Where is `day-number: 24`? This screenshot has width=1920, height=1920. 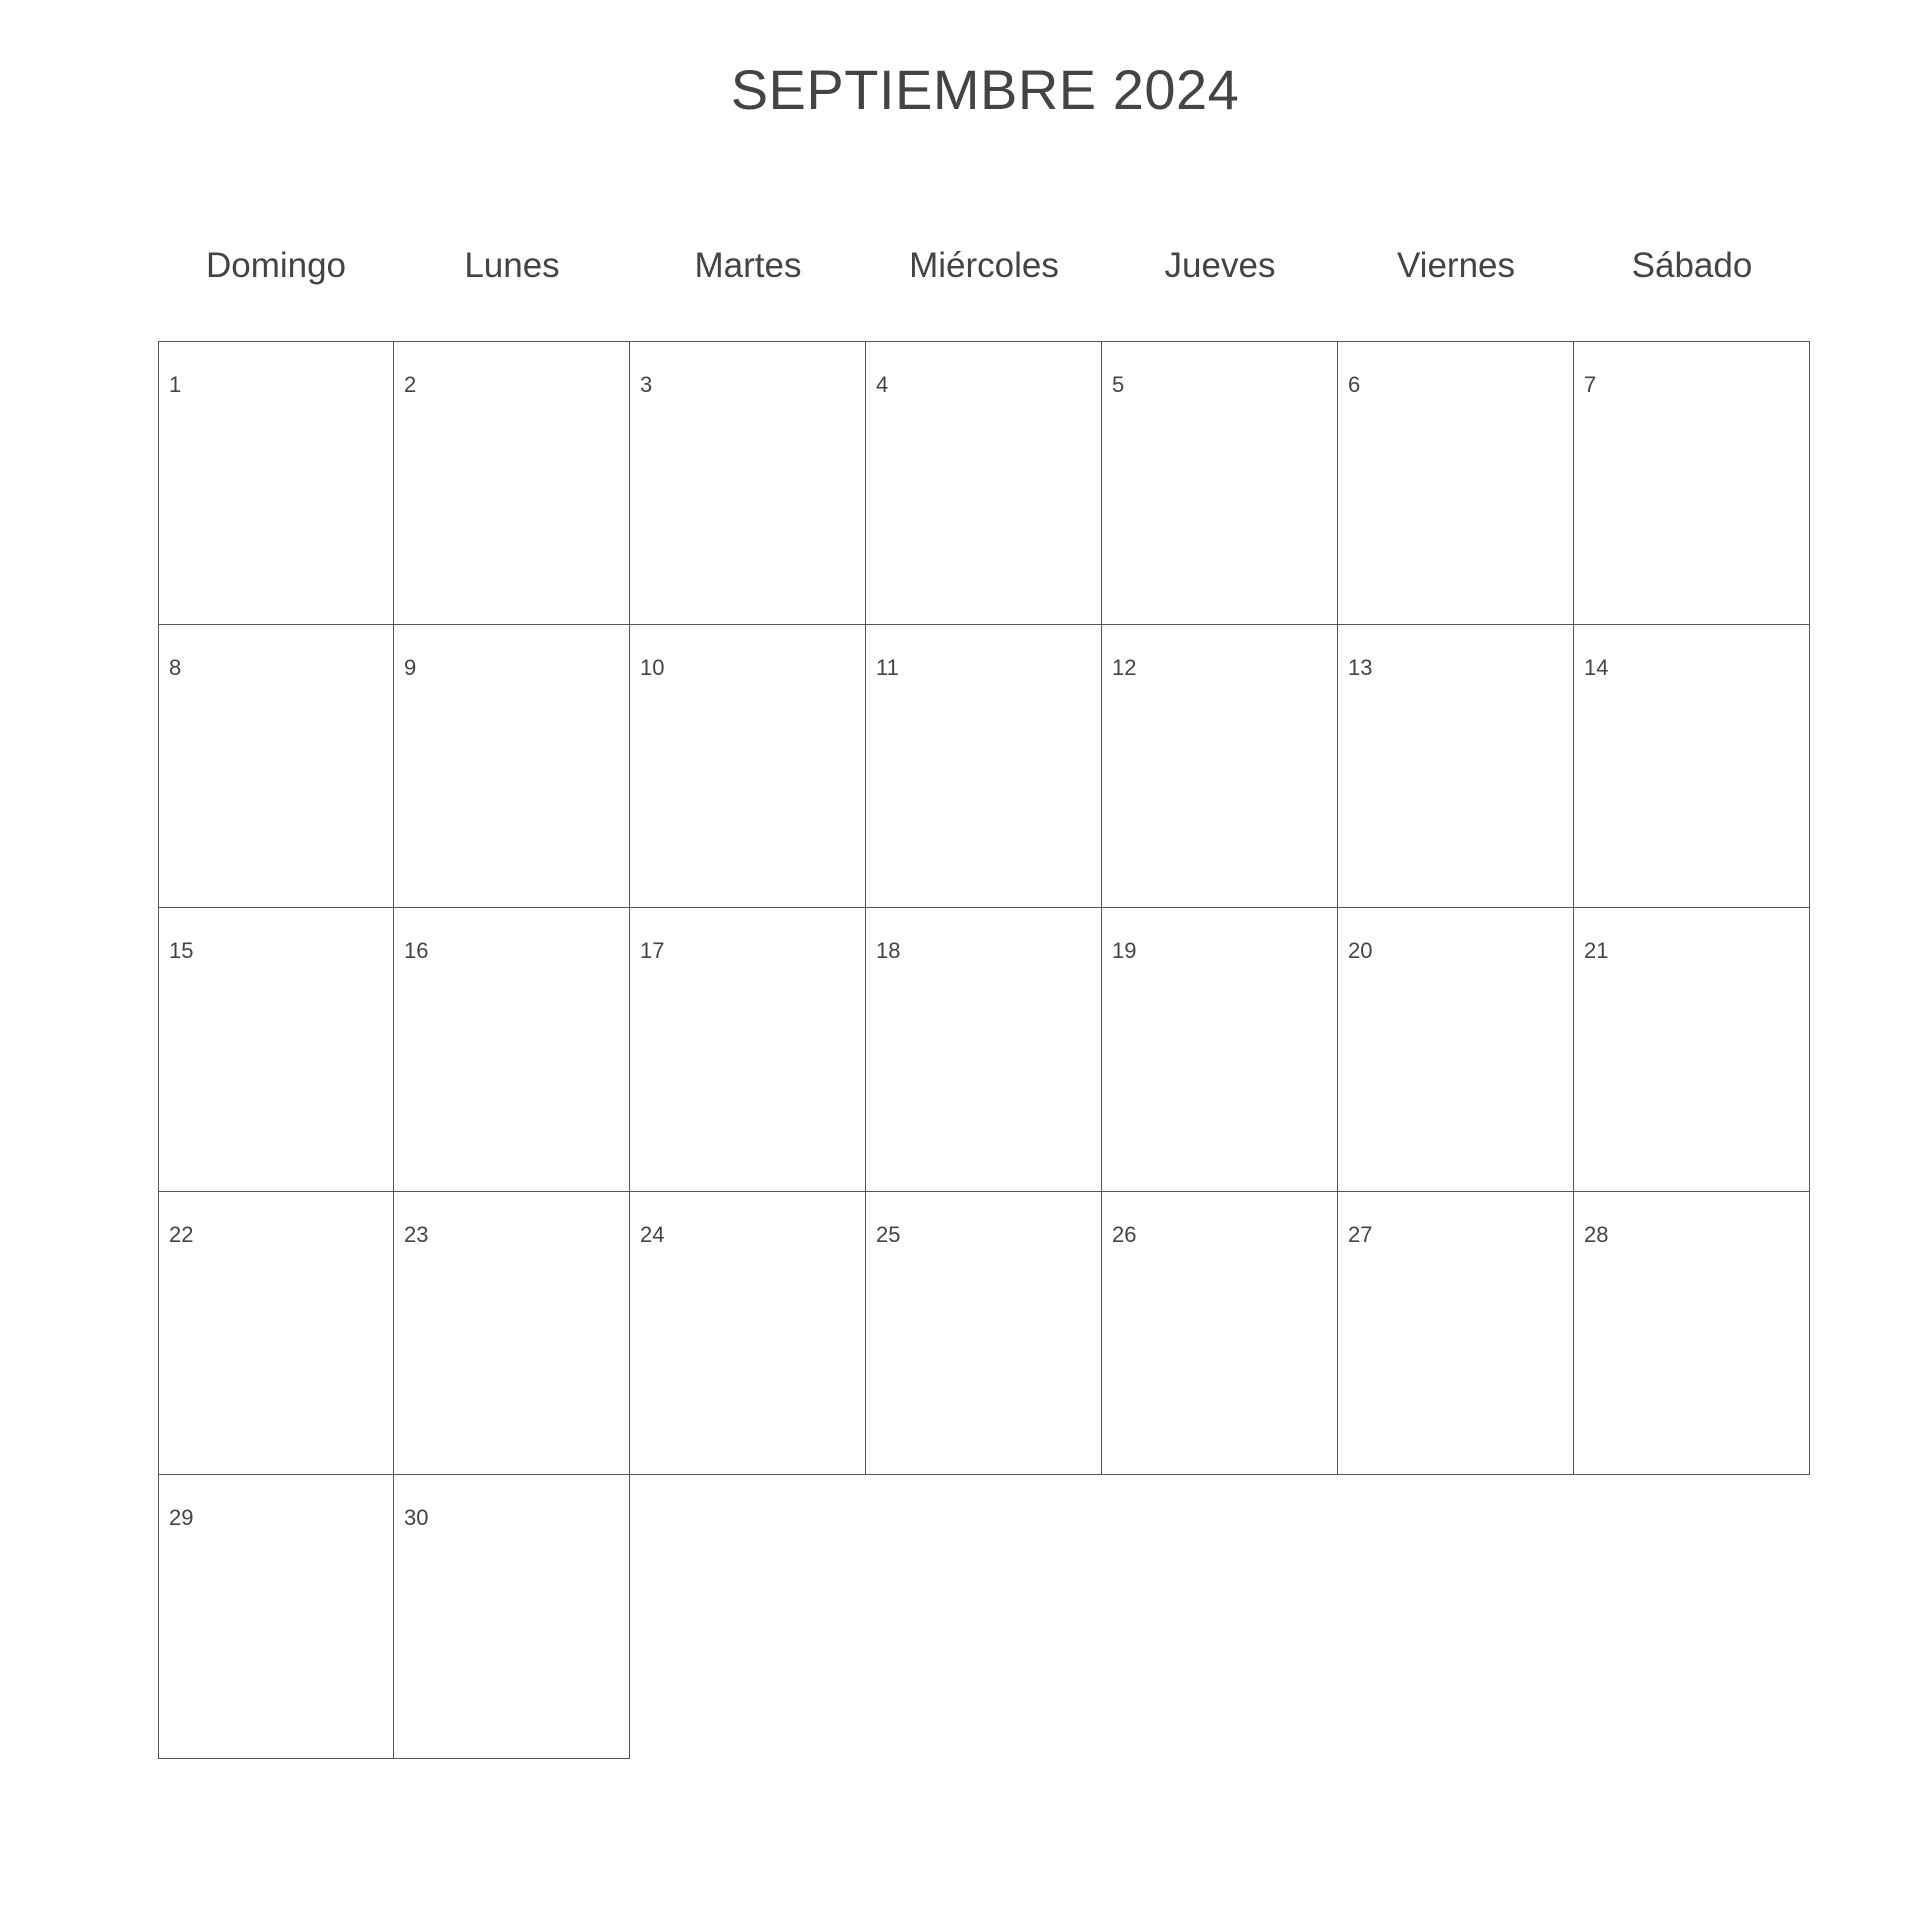
day-number: 24 is located at coordinates (652, 1234).